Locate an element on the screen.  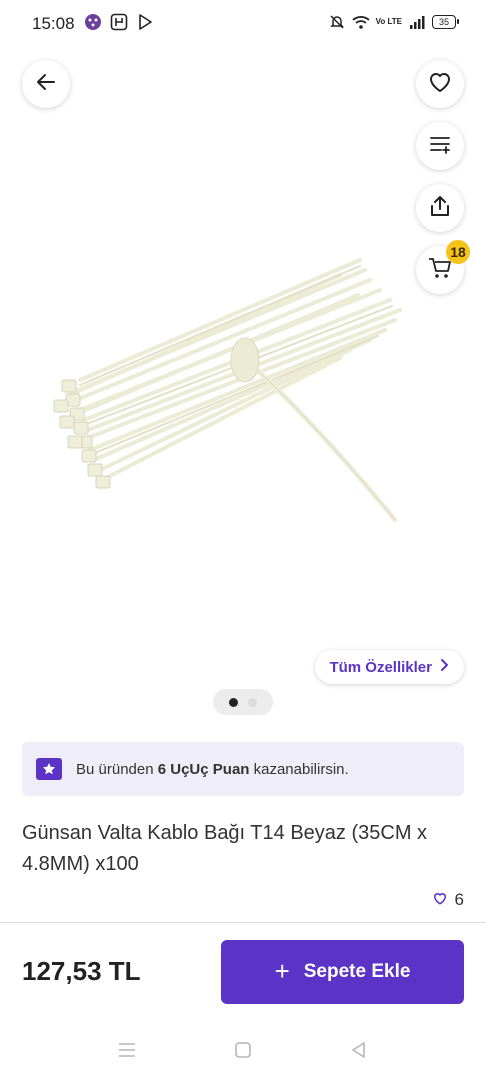
heart-icon is located at coordinates (440, 84).